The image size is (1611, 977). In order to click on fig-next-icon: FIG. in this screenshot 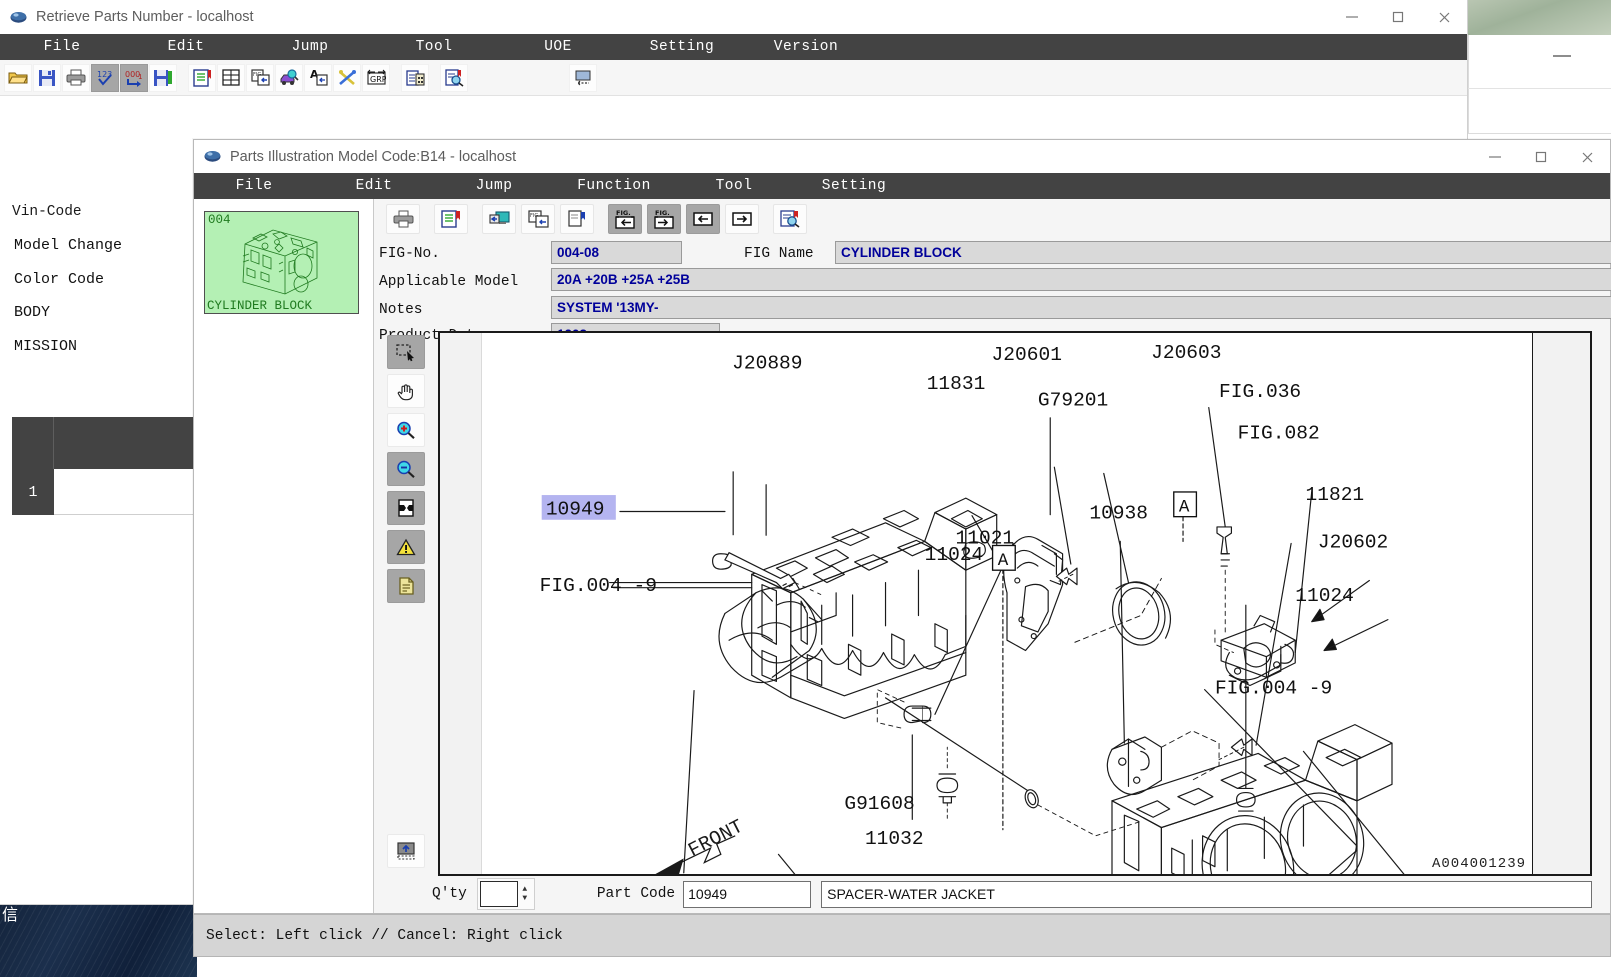, I will do `click(664, 218)`.